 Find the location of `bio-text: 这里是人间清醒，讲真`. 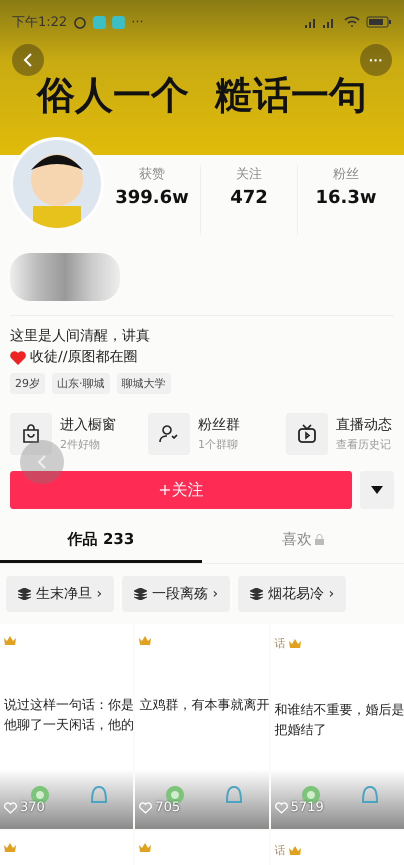

bio-text: 这里是人间清醒，讲真 is located at coordinates (80, 336).